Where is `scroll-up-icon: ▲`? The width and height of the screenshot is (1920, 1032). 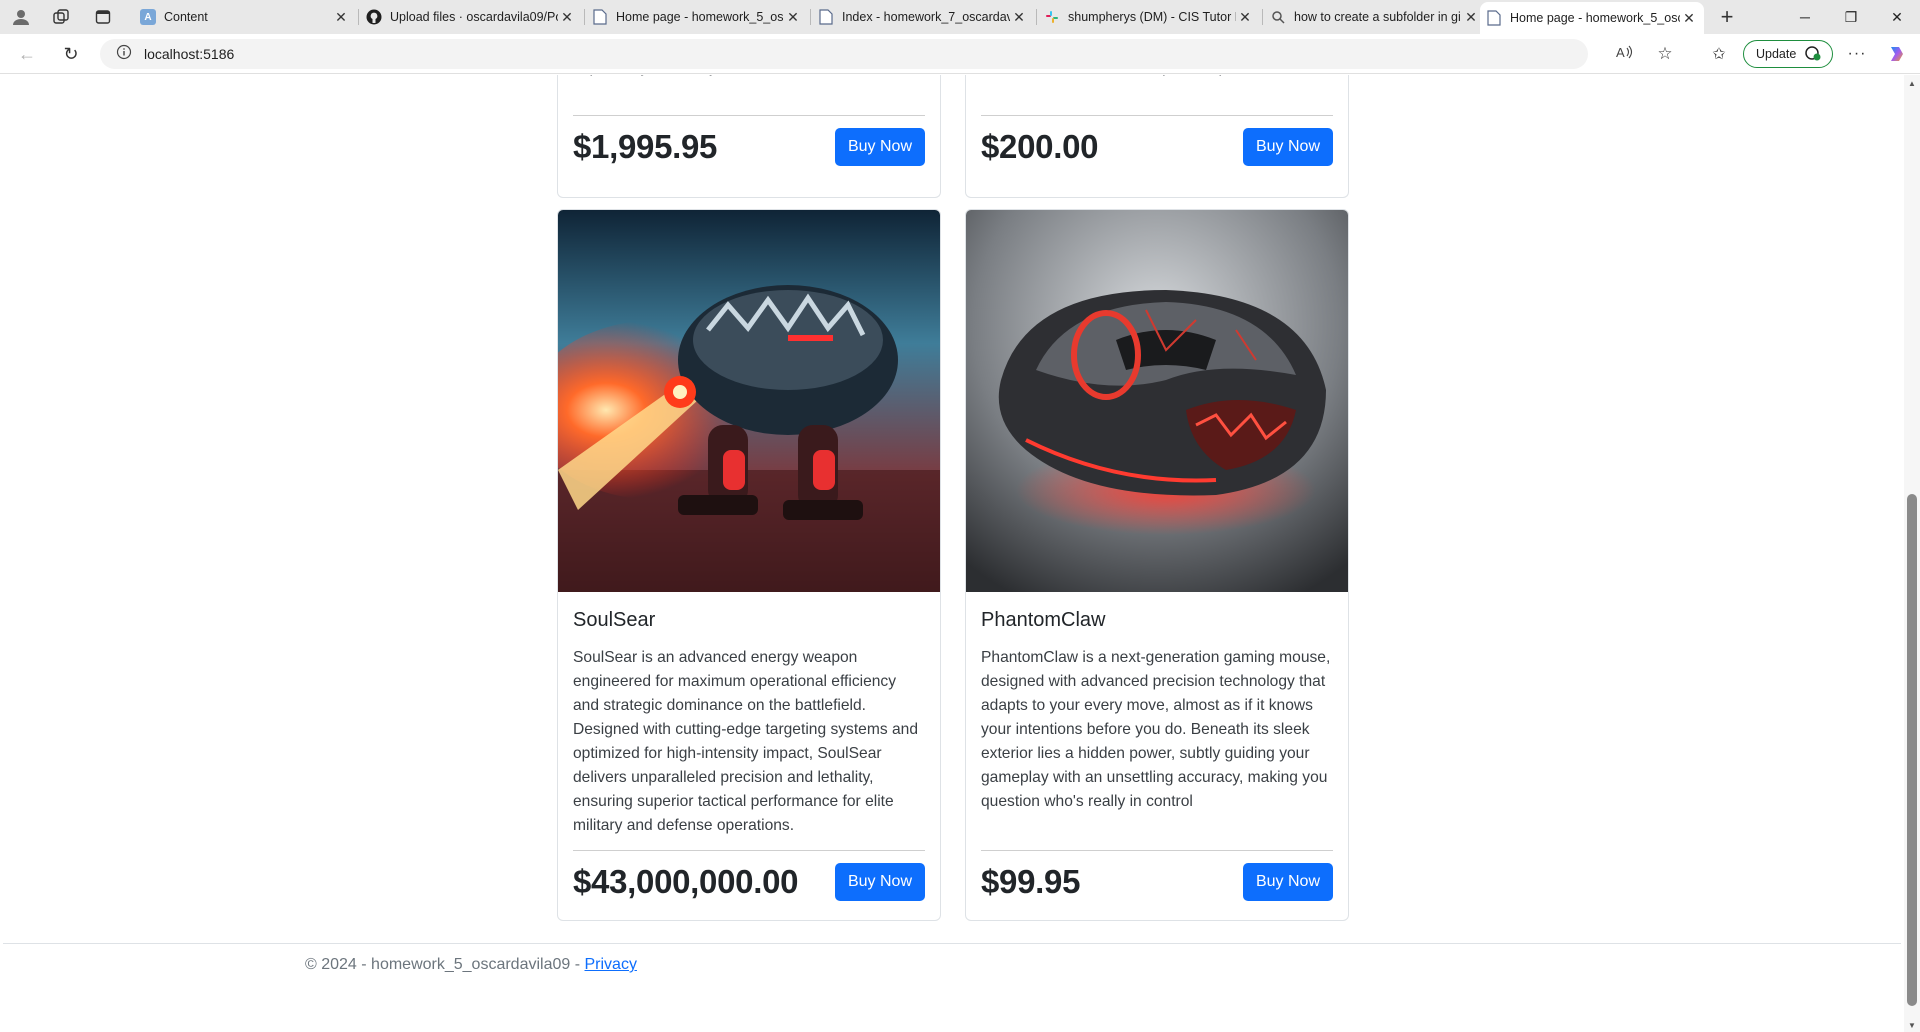
scroll-up-icon: ▲ is located at coordinates (1912, 83).